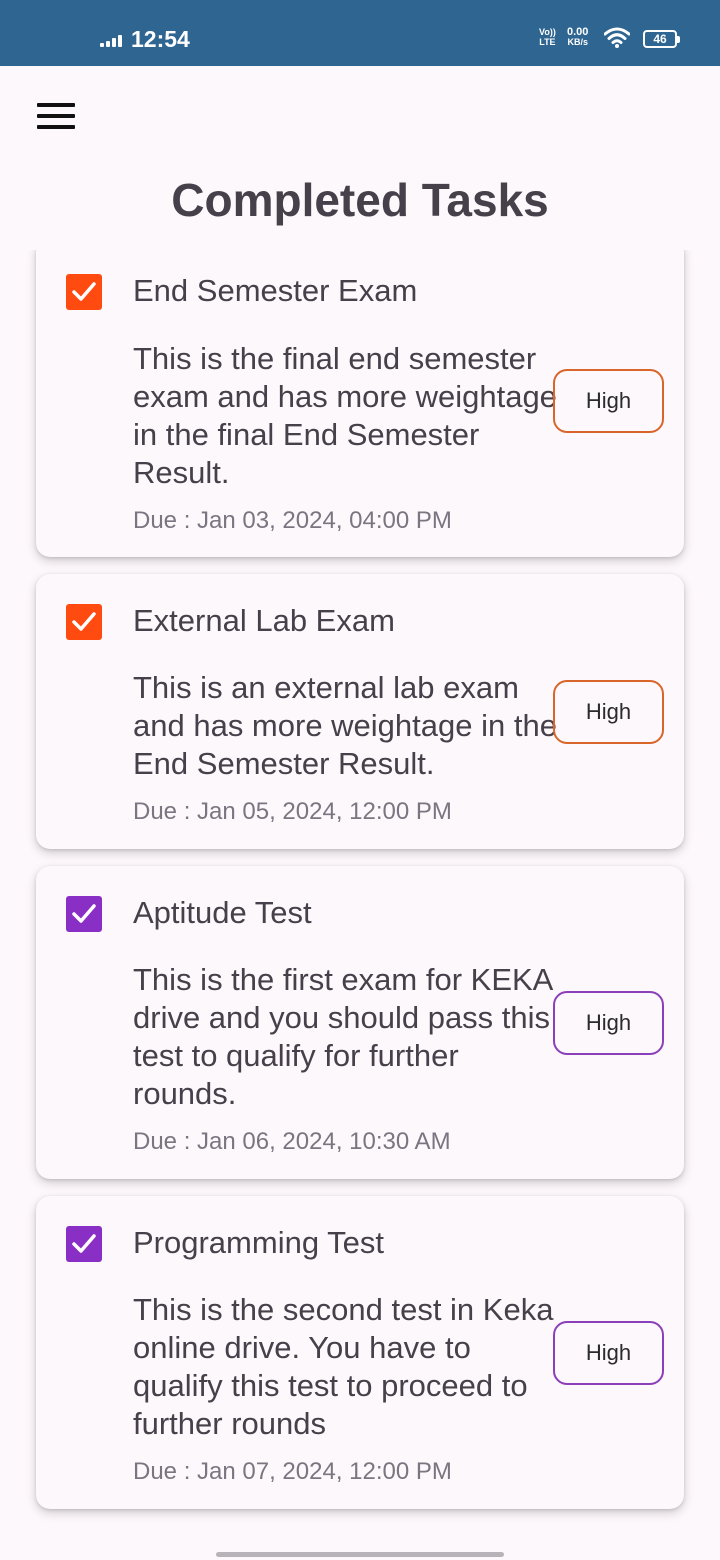  I want to click on task-title: End Semester Exam, so click(275, 290).